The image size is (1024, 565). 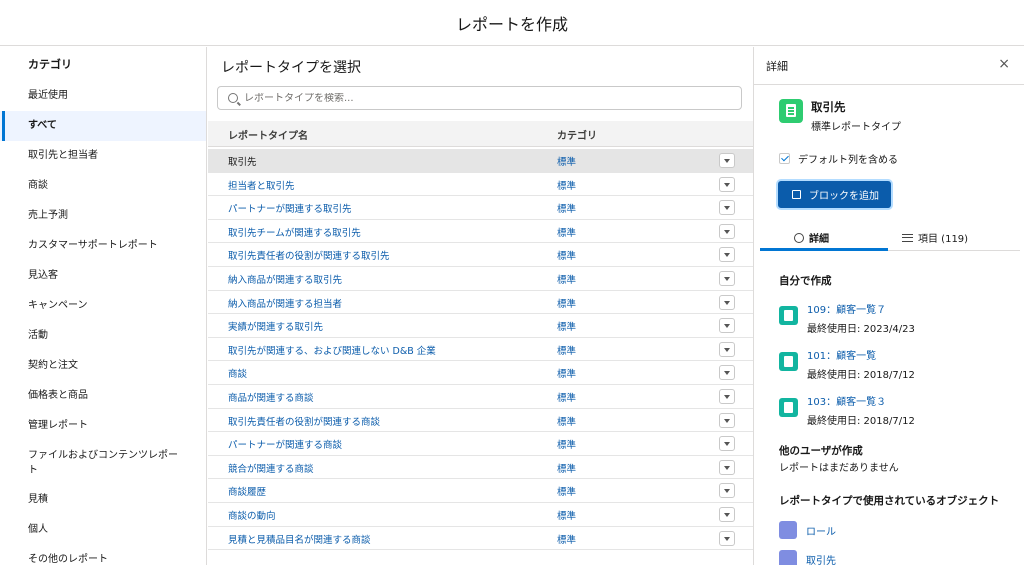 I want to click on column-header-category: カテゴリ, so click(x=577, y=134).